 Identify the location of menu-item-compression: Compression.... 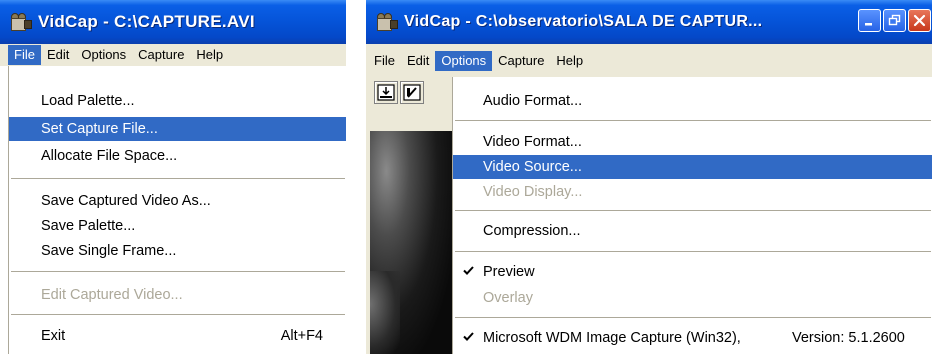
(692, 231).